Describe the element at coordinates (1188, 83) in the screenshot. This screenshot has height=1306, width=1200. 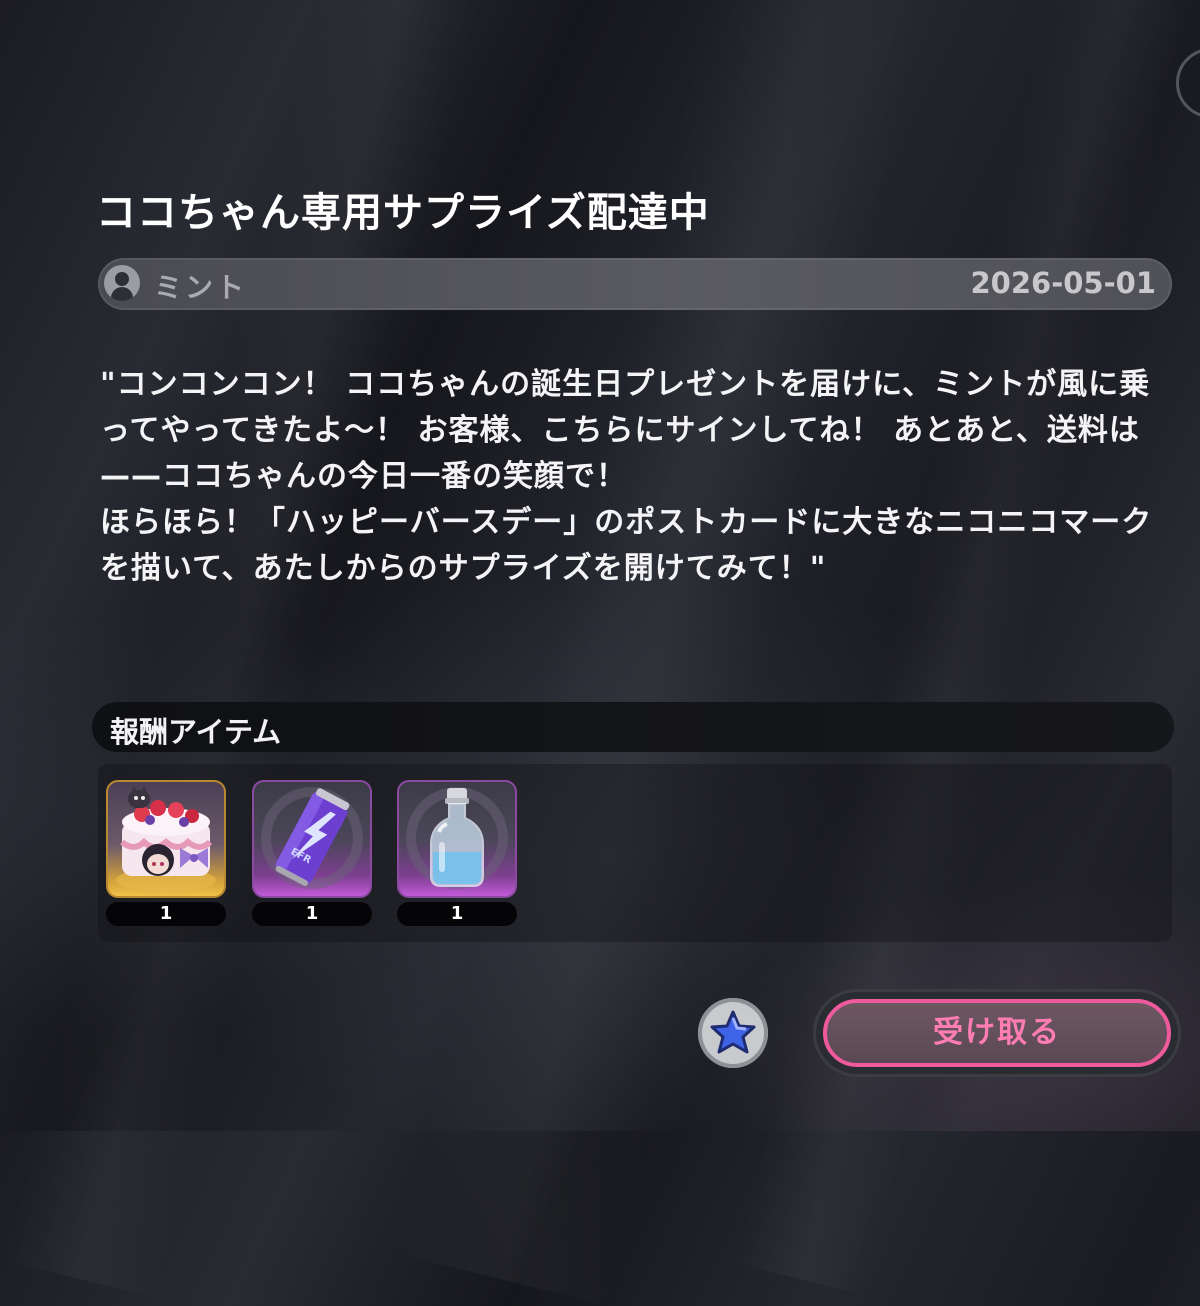
I see `corner-button` at that location.